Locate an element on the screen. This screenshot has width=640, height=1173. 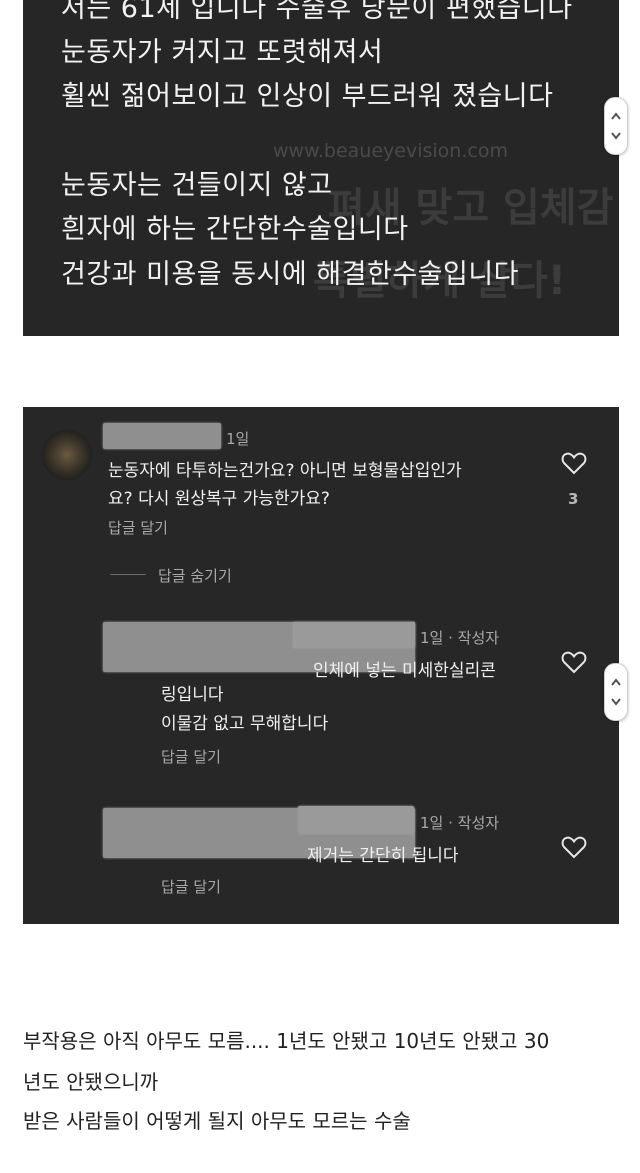
reply-text: 이물감 없고 무해합니다 is located at coordinates (245, 724).